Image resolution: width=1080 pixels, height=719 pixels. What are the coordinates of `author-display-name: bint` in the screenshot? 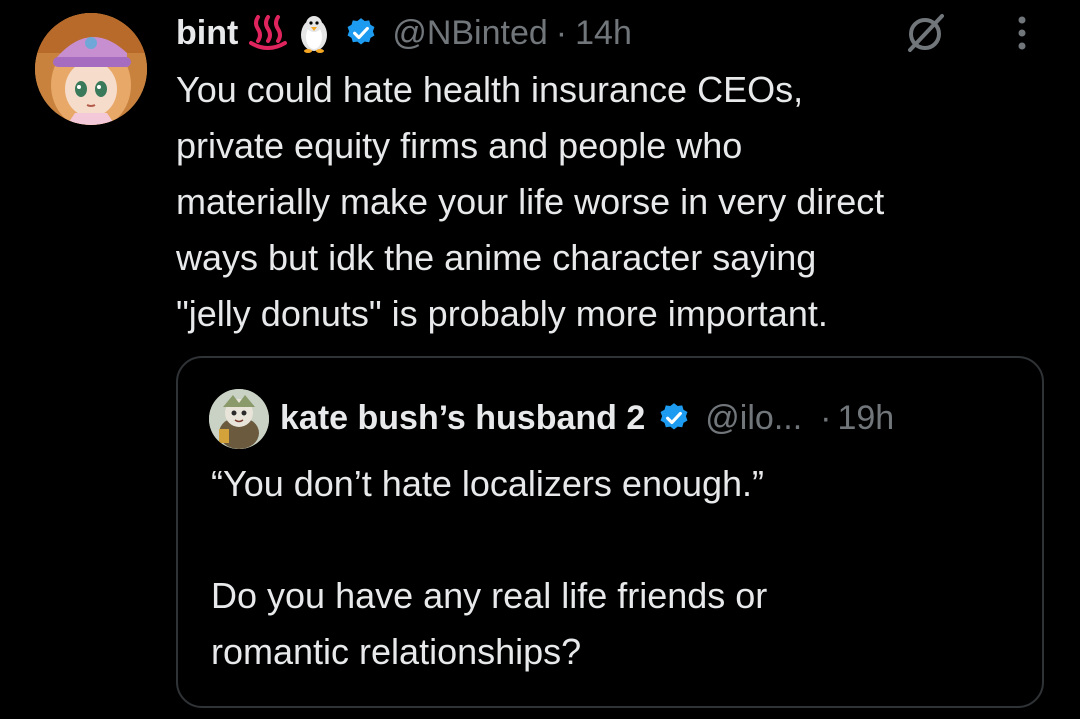 It's located at (207, 33).